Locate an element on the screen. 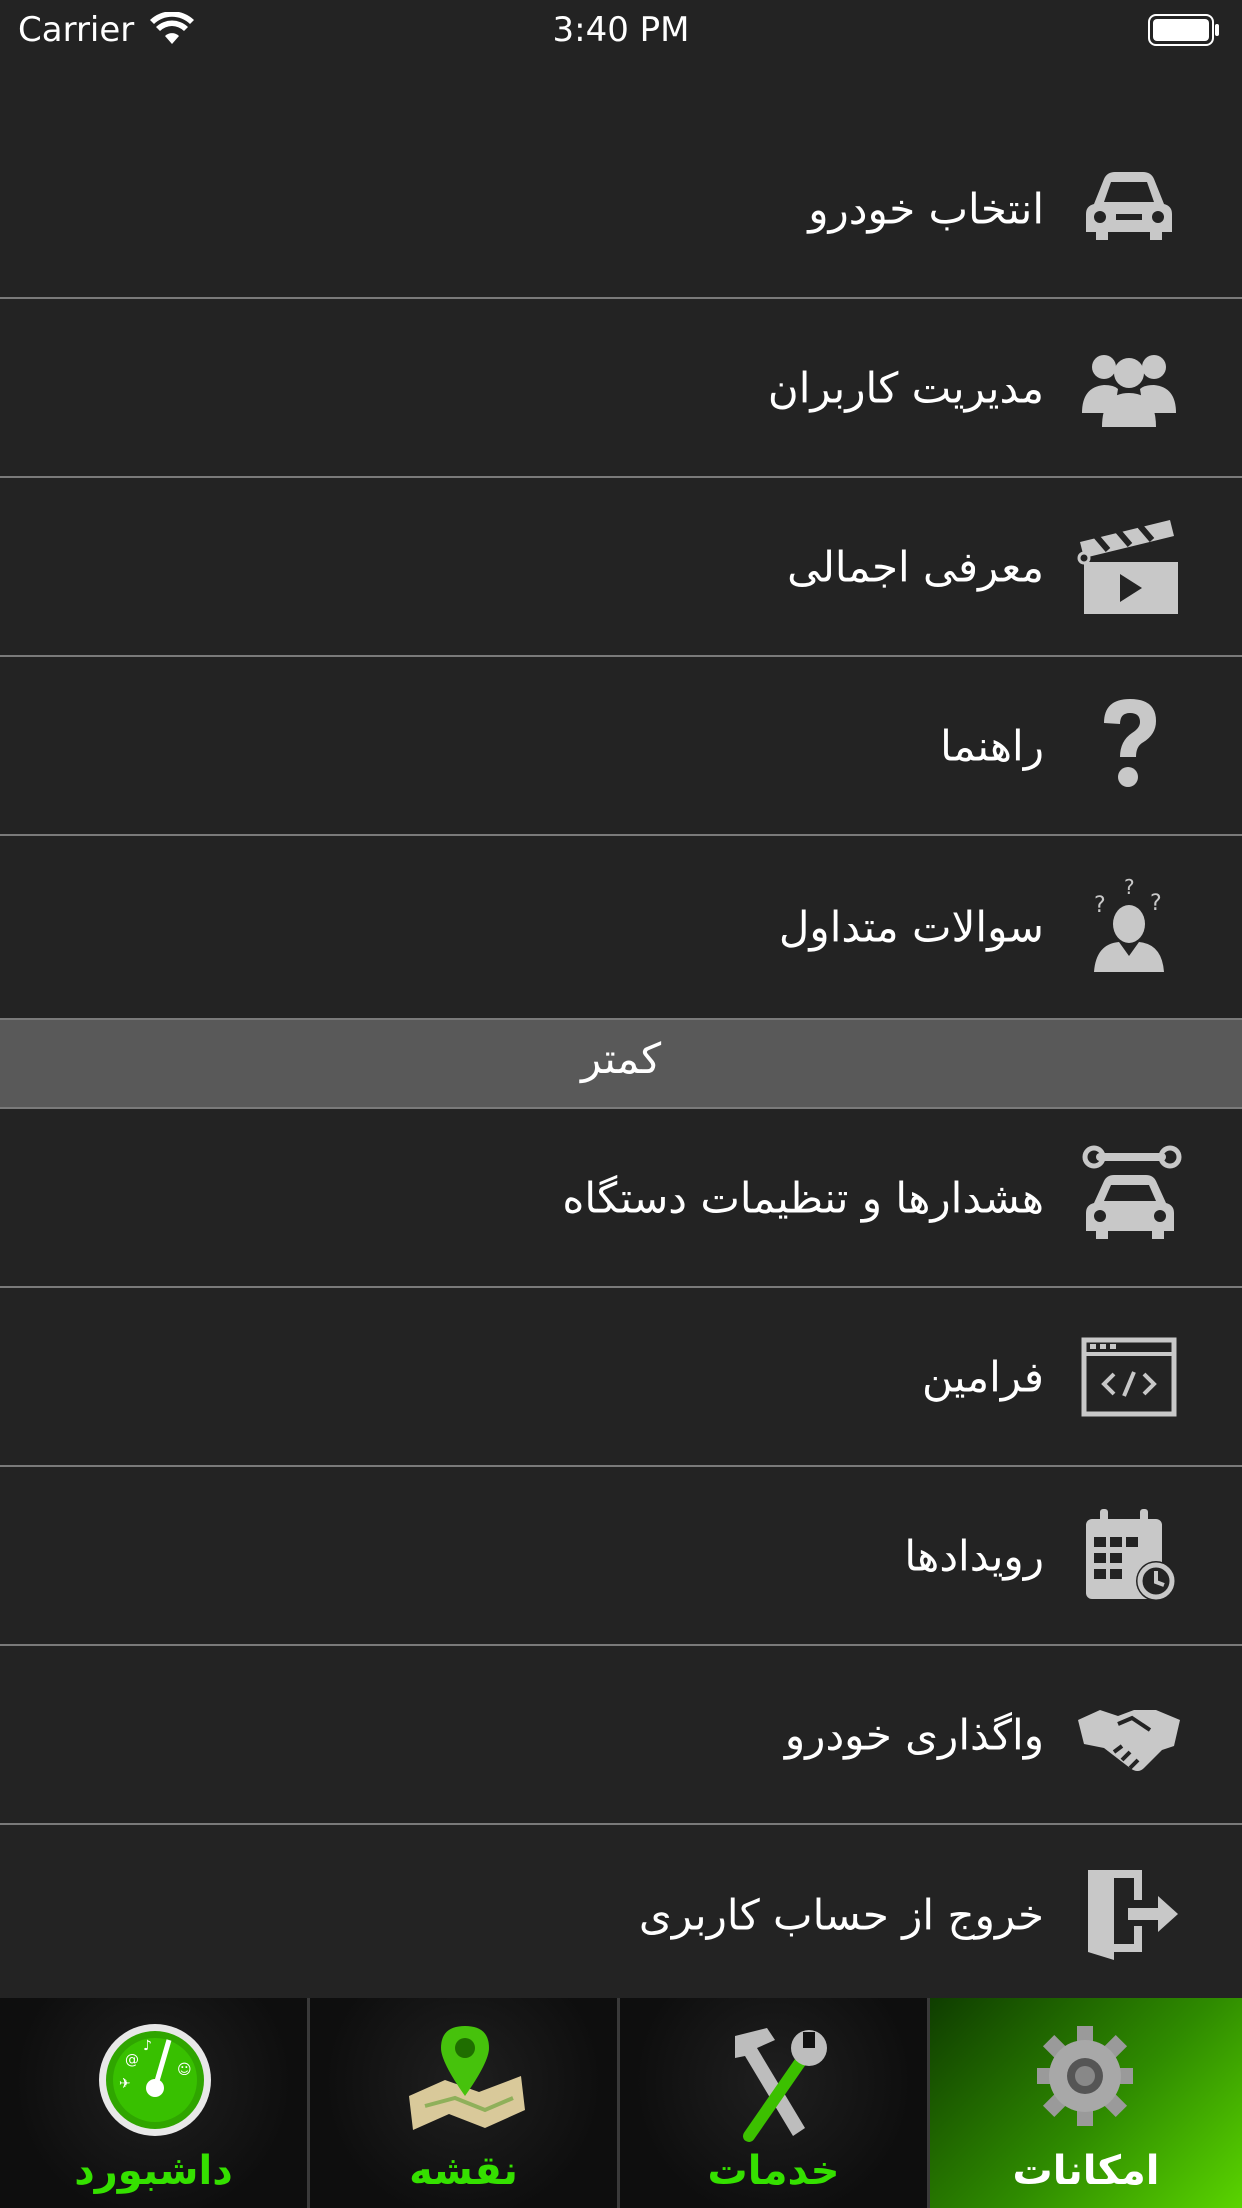 The width and height of the screenshot is (1242, 2208). tab-features: امکانات is located at coordinates (1086, 2103).